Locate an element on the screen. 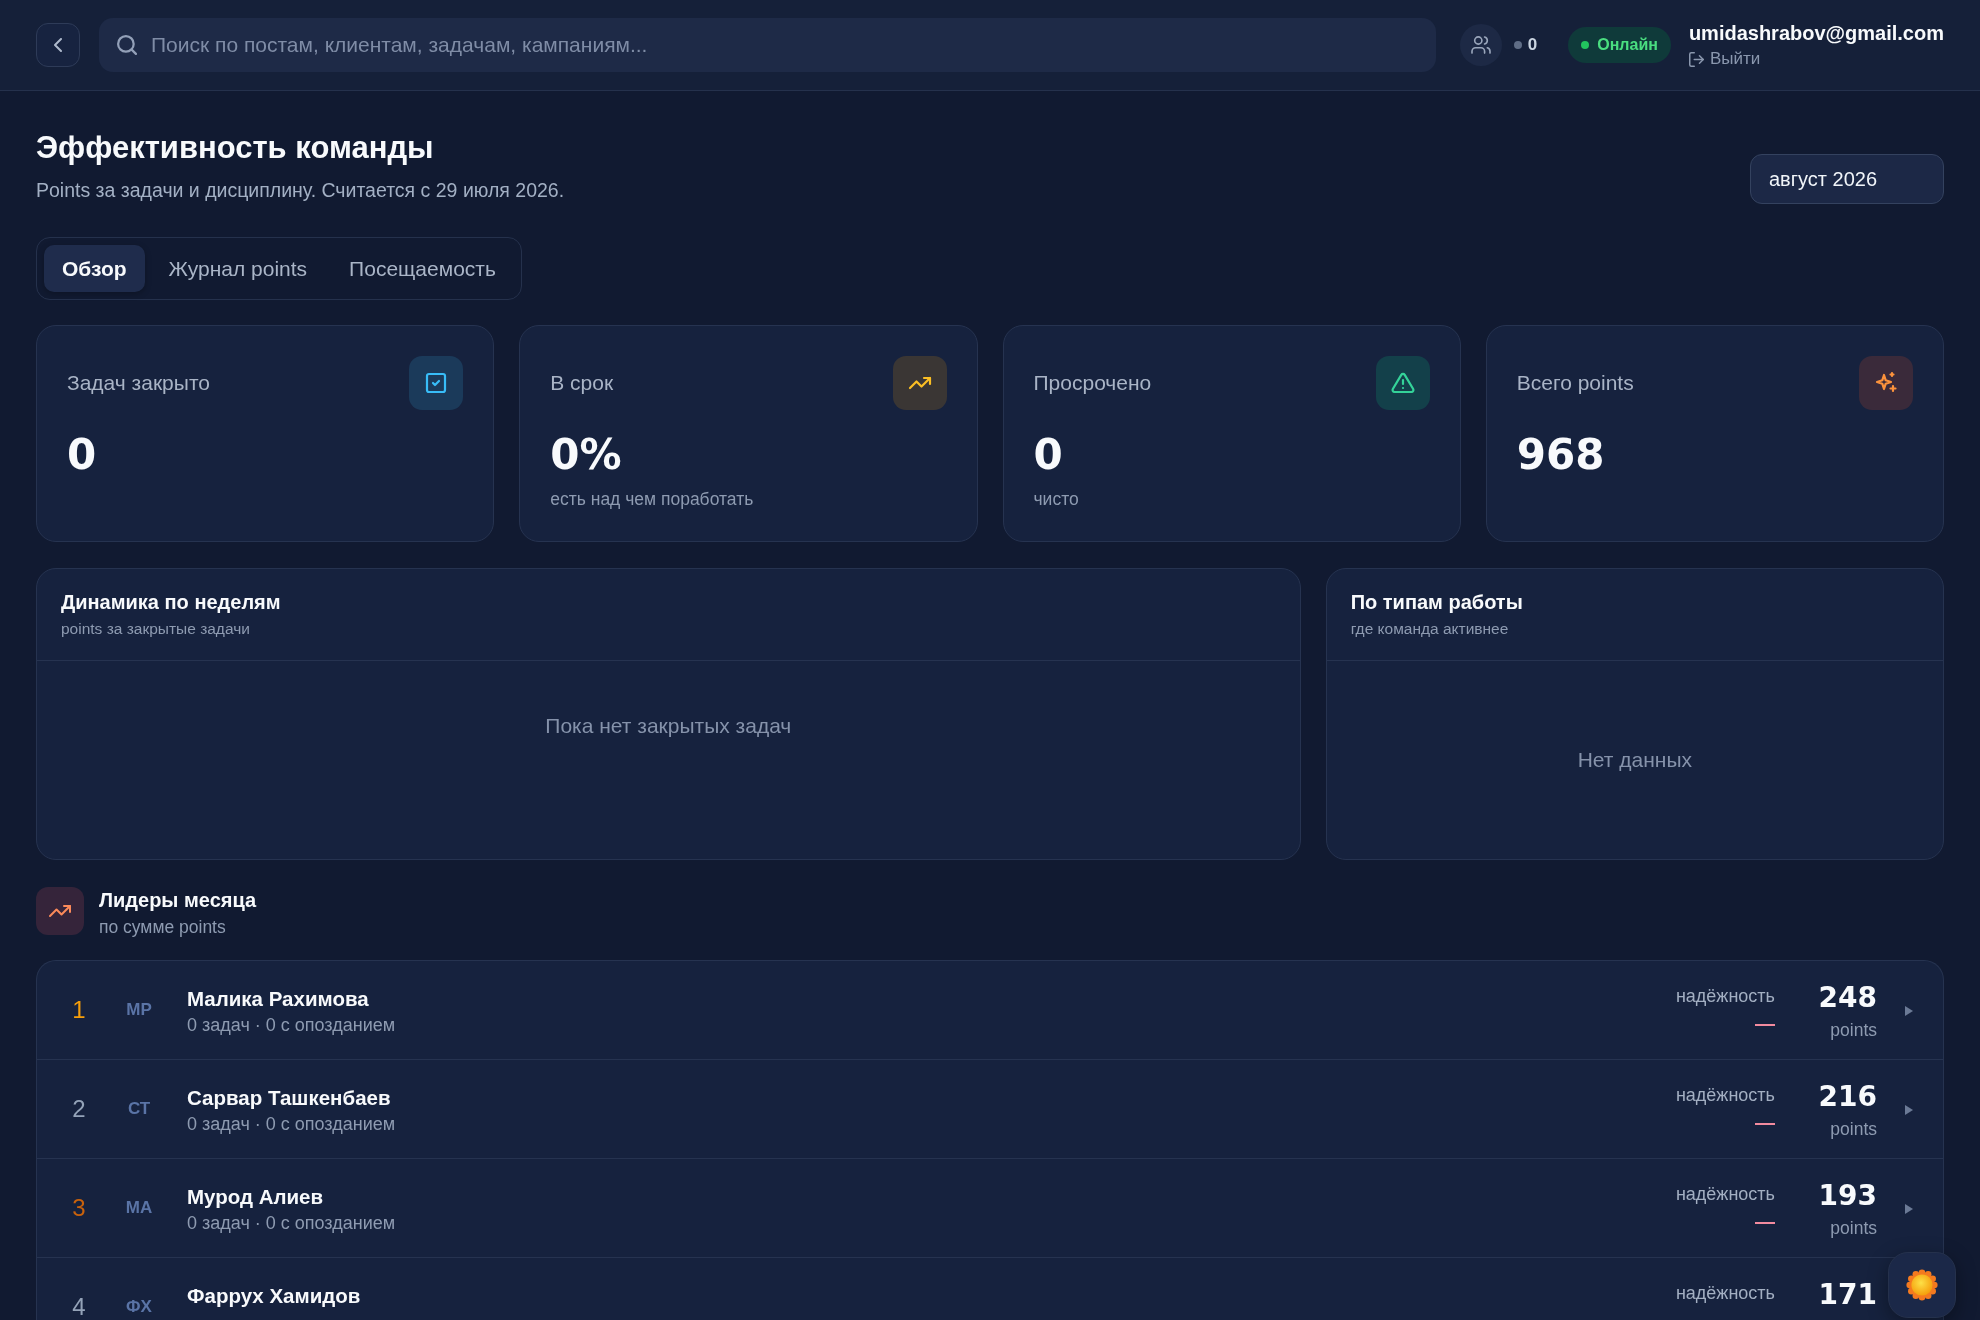 The height and width of the screenshot is (1320, 1980). stat-value: 968 is located at coordinates (1561, 455).